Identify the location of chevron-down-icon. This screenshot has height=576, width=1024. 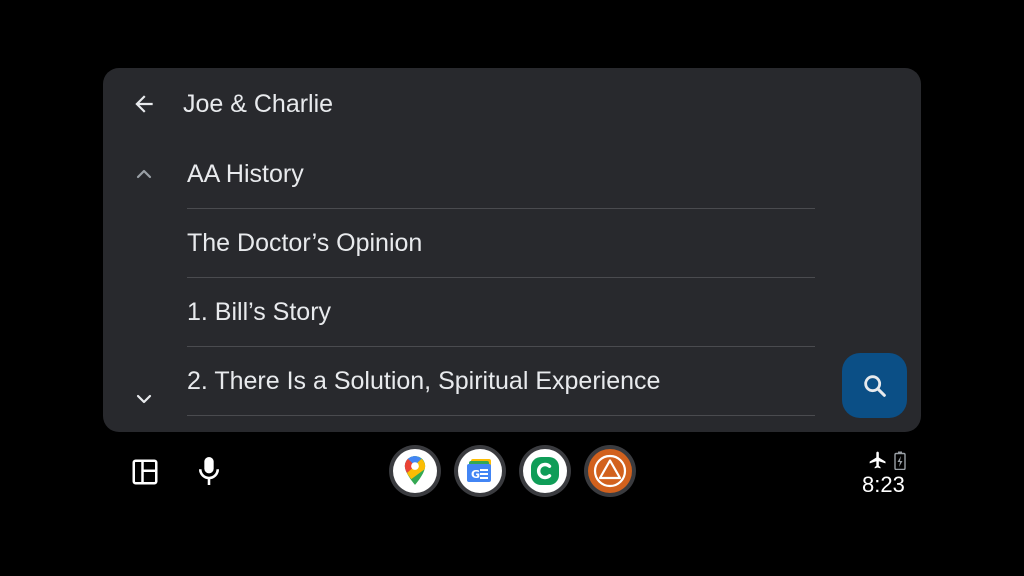
(144, 399).